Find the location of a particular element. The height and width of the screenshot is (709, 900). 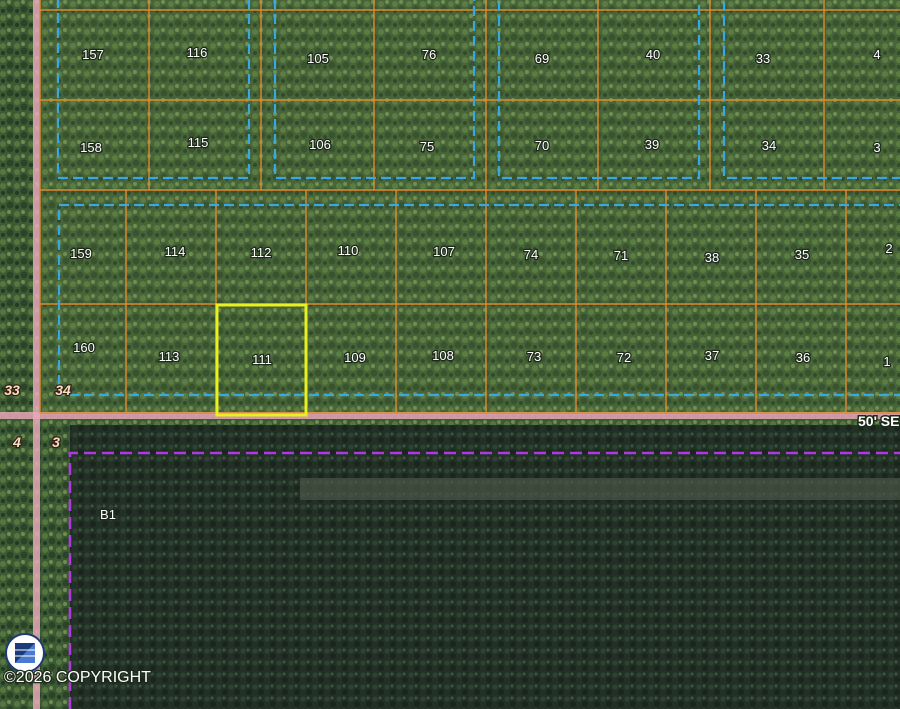

parcel-label: 106 is located at coordinates (320, 145).